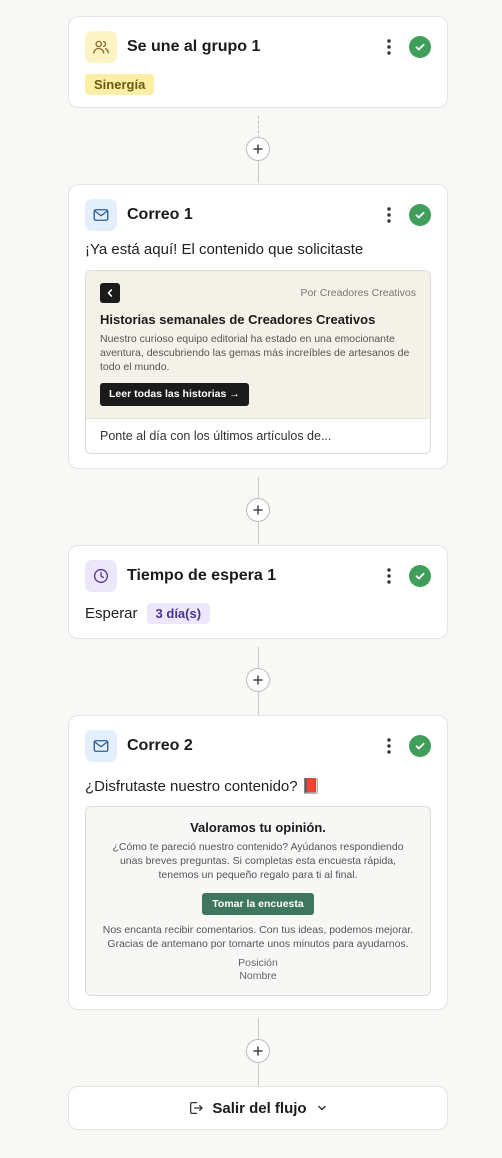  Describe the element at coordinates (160, 214) in the screenshot. I see `step-title: Correo 1` at that location.